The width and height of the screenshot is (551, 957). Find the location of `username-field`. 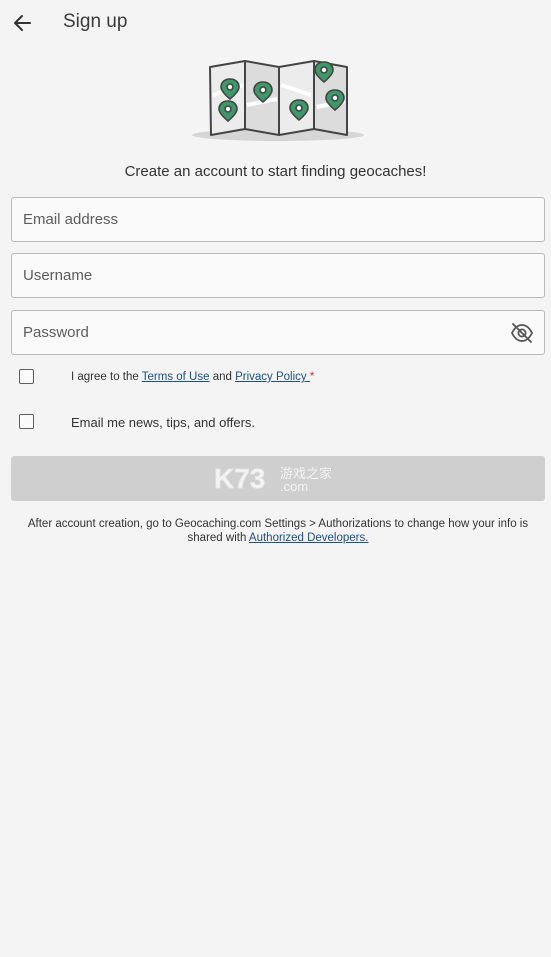

username-field is located at coordinates (278, 275).